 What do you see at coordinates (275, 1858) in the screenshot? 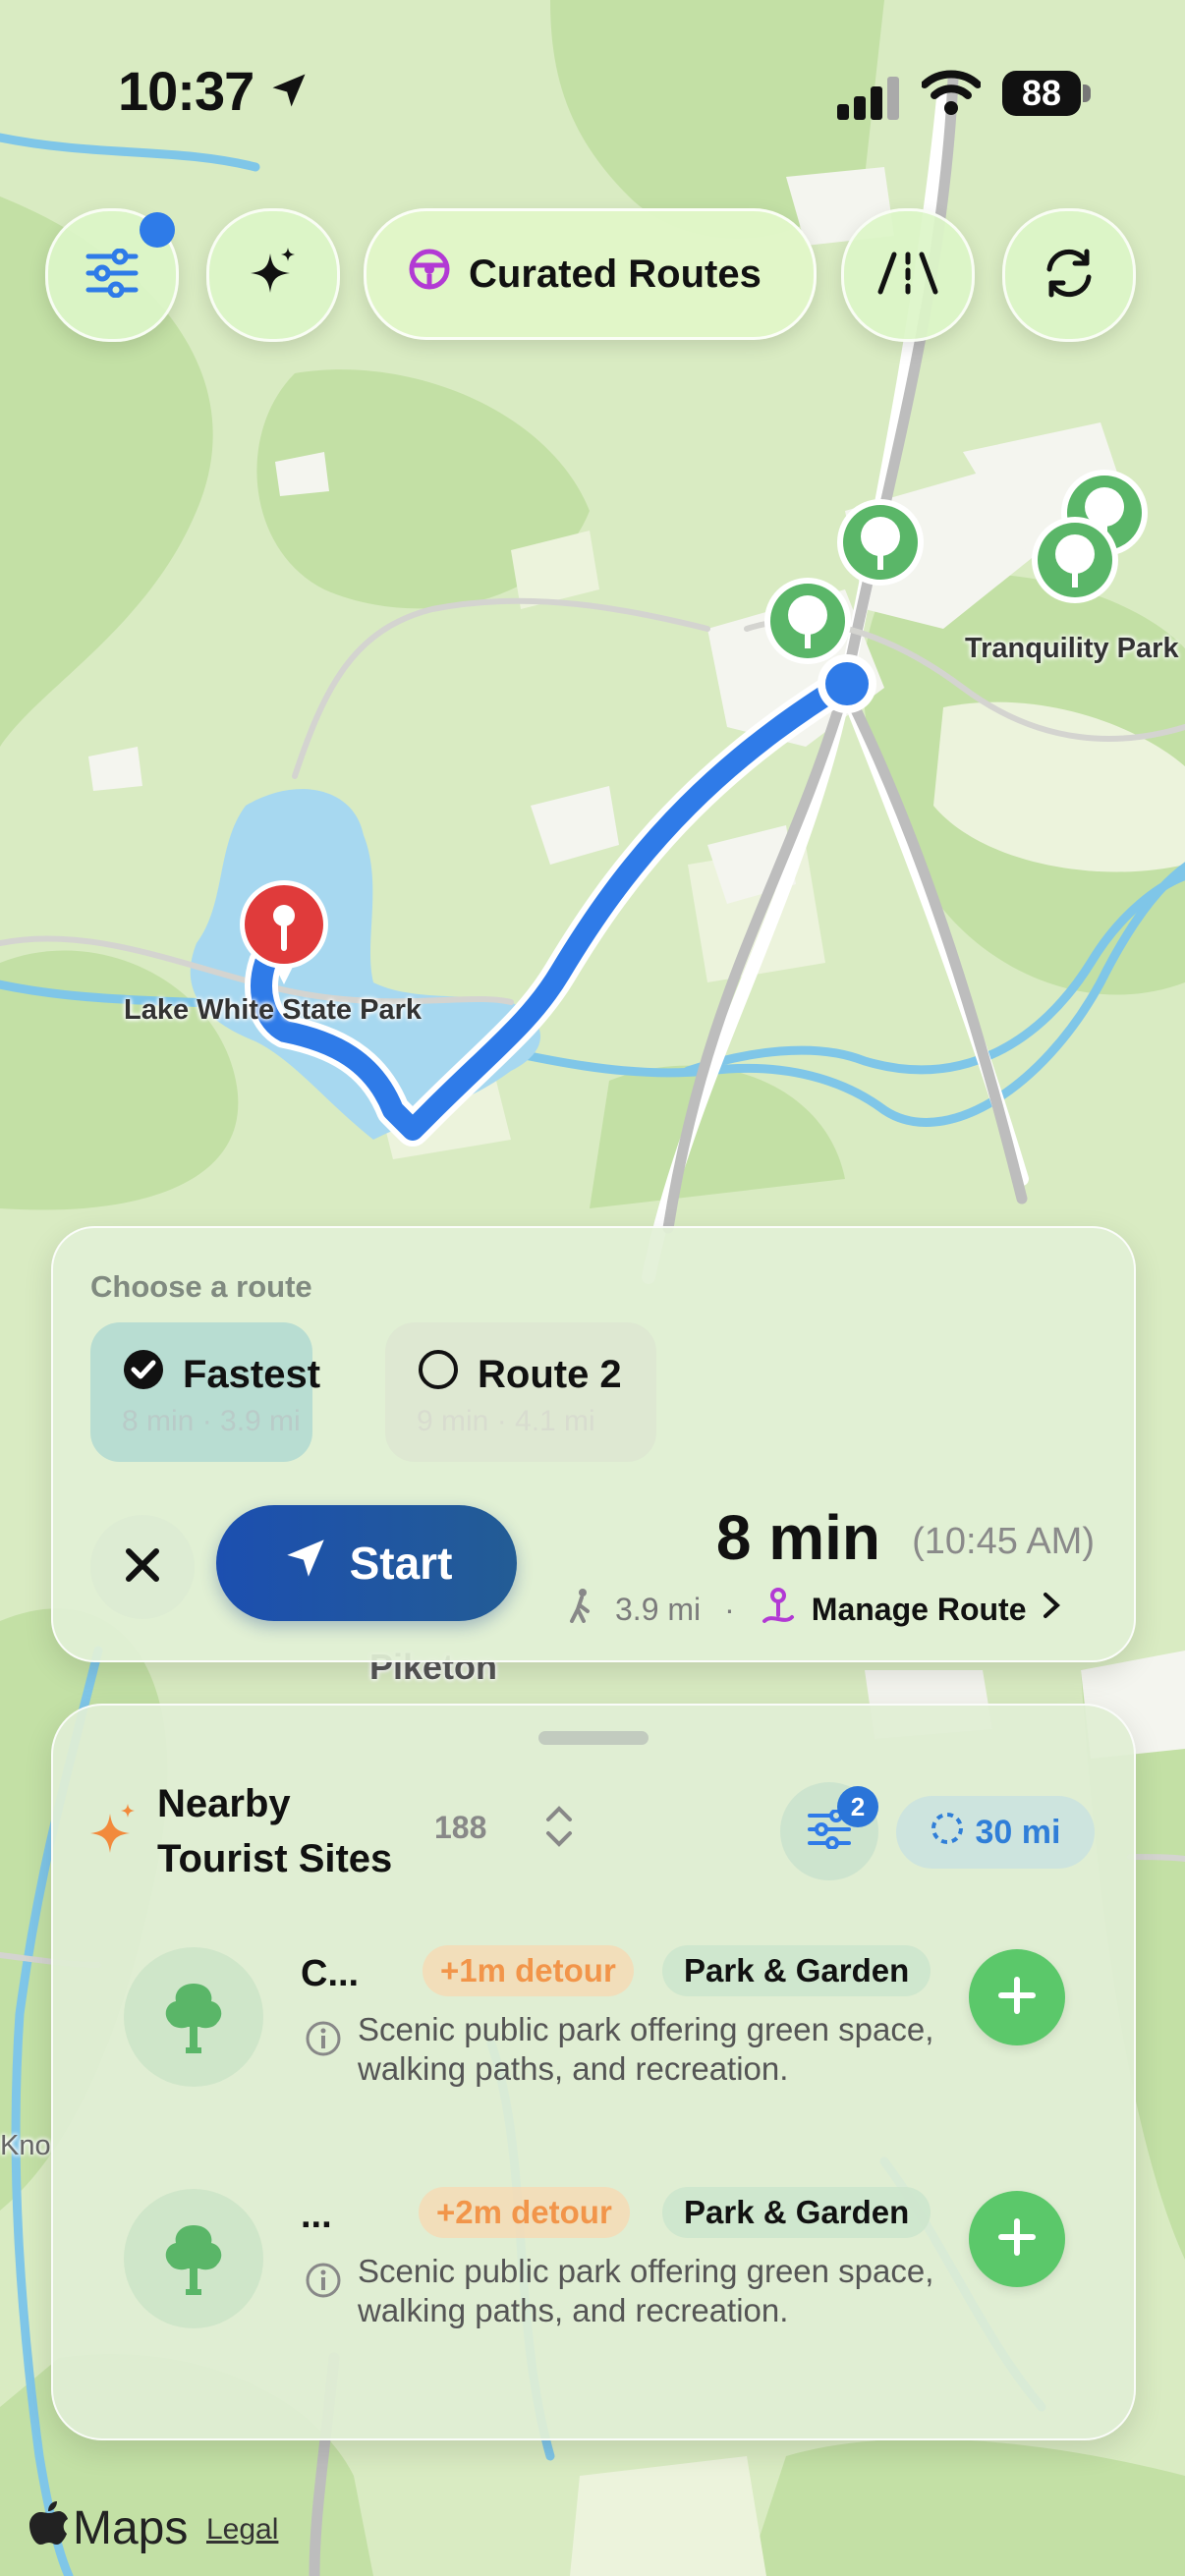
I see `nearby-title-line2: Tourist Sites` at bounding box center [275, 1858].